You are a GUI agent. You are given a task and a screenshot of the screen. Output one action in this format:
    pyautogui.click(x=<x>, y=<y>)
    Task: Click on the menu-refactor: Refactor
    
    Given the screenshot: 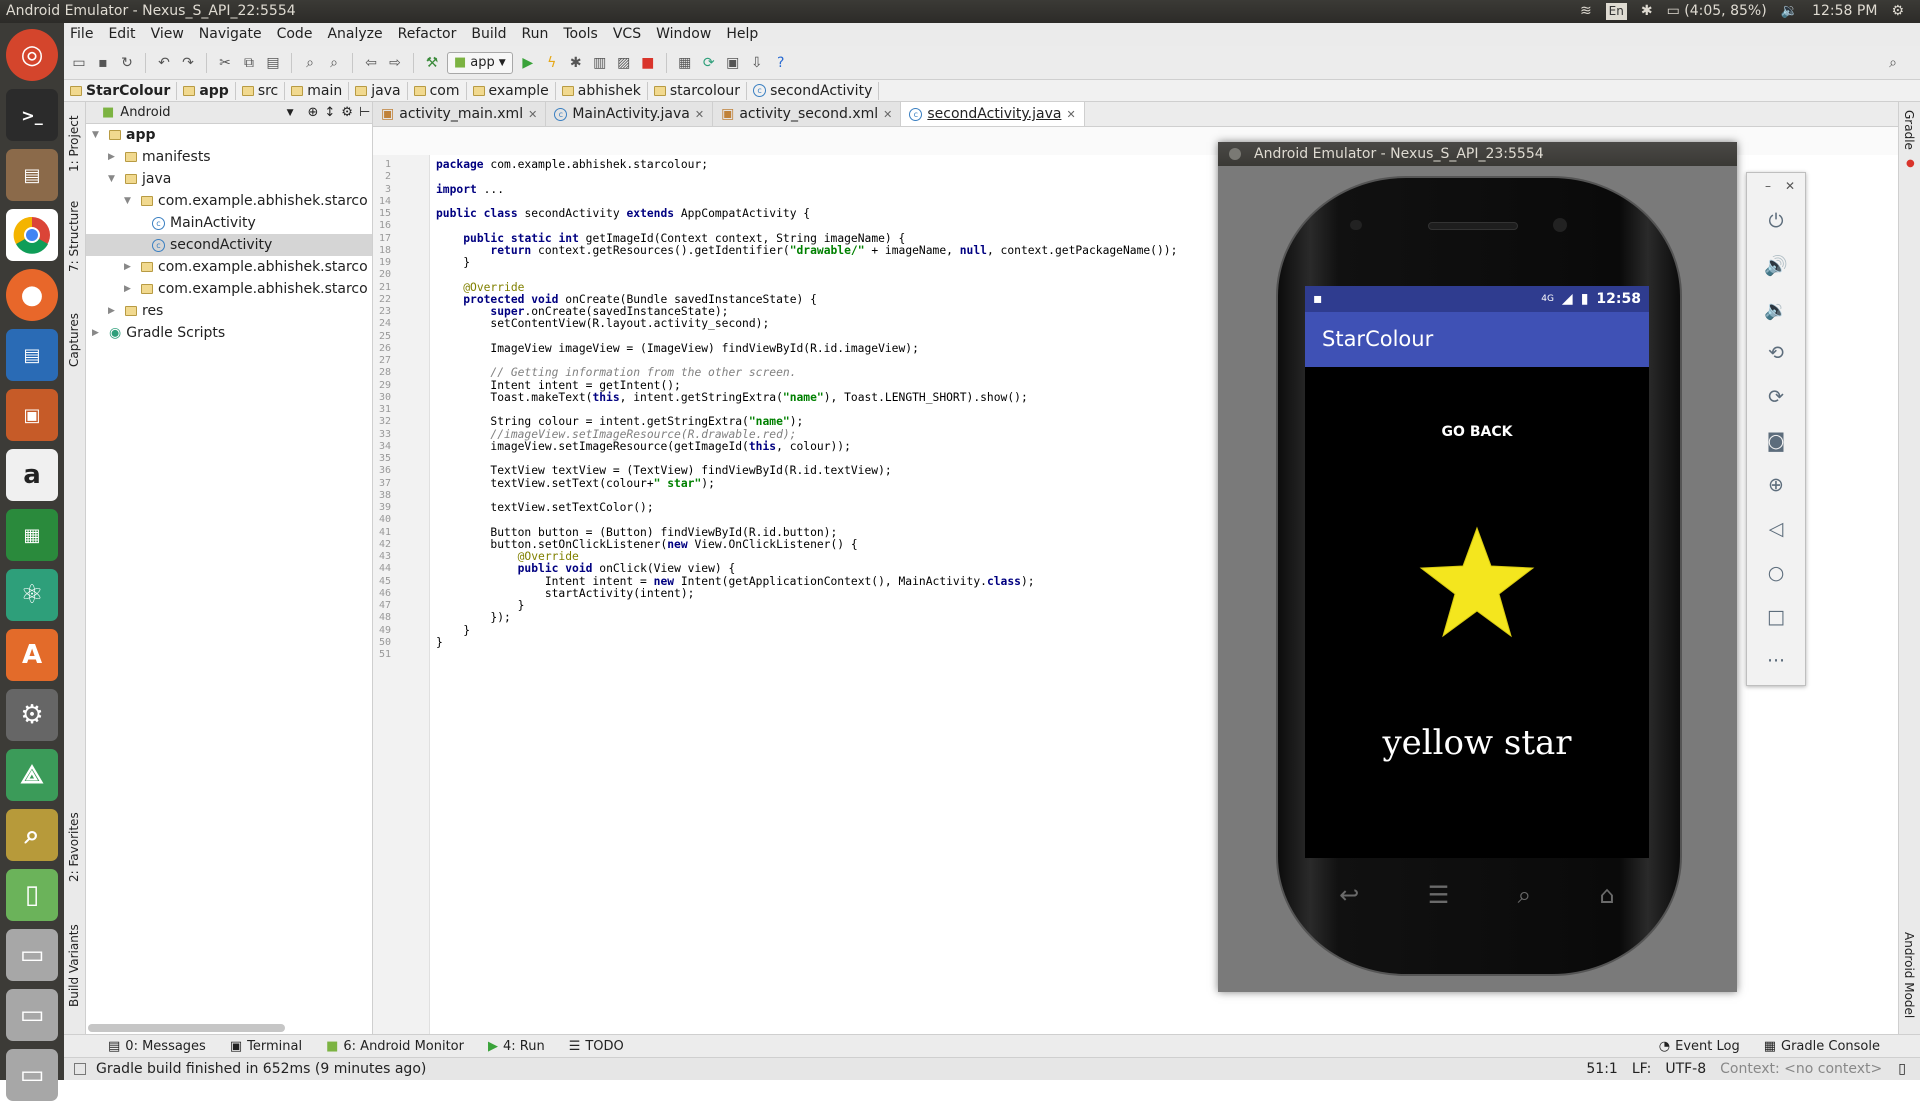 What is the action you would take?
    pyautogui.click(x=427, y=34)
    